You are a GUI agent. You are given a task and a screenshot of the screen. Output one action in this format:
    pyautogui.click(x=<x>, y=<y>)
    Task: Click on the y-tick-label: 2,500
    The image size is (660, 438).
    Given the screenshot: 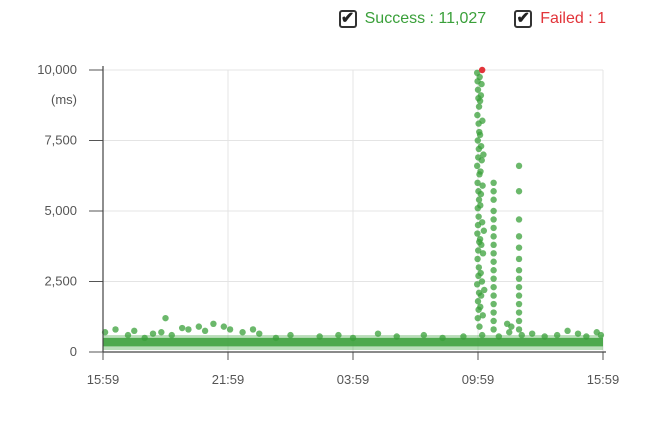 What is the action you would take?
    pyautogui.click(x=60, y=281)
    